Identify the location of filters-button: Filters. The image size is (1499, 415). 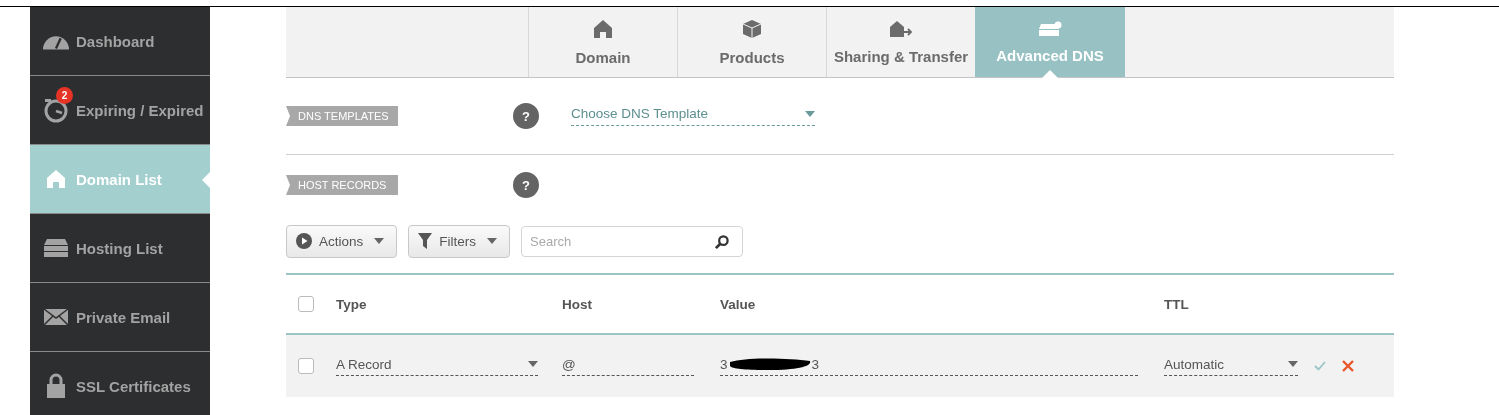
(459, 241).